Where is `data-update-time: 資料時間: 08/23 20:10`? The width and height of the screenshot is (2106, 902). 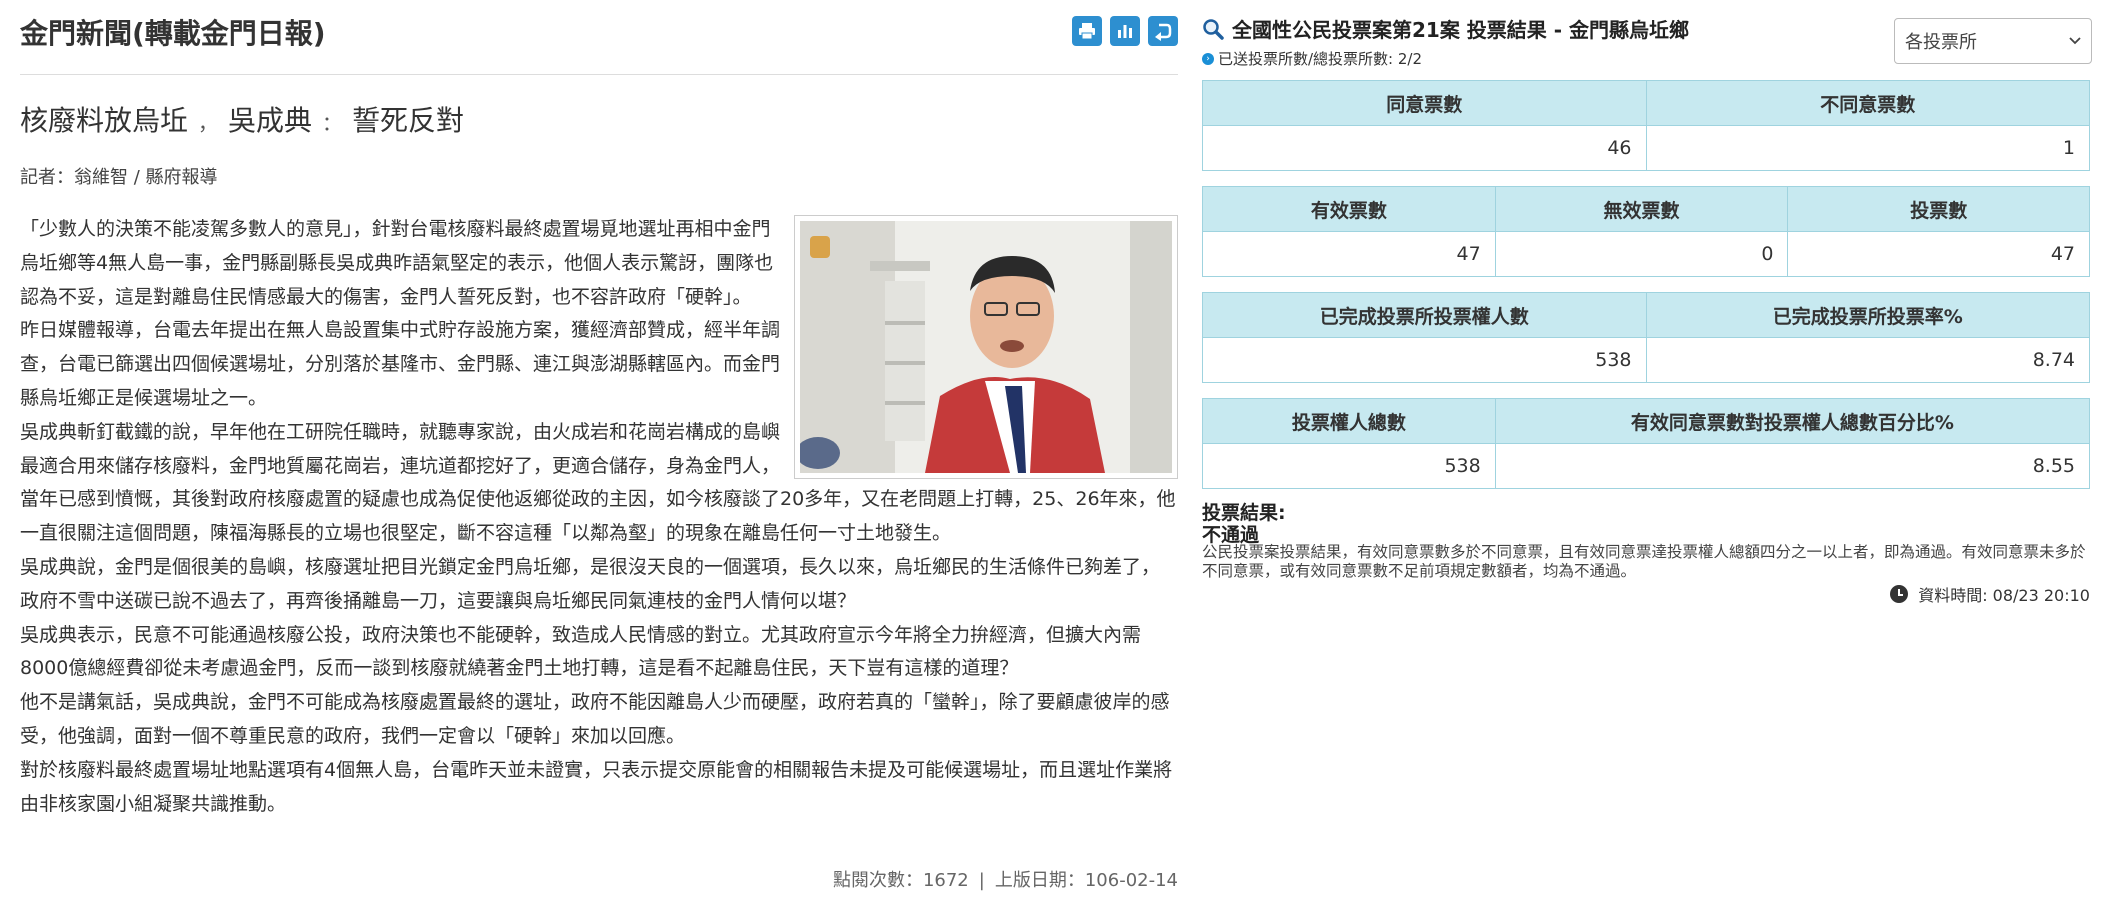 data-update-time: 資料時間: 08/23 20:10 is located at coordinates (1990, 594).